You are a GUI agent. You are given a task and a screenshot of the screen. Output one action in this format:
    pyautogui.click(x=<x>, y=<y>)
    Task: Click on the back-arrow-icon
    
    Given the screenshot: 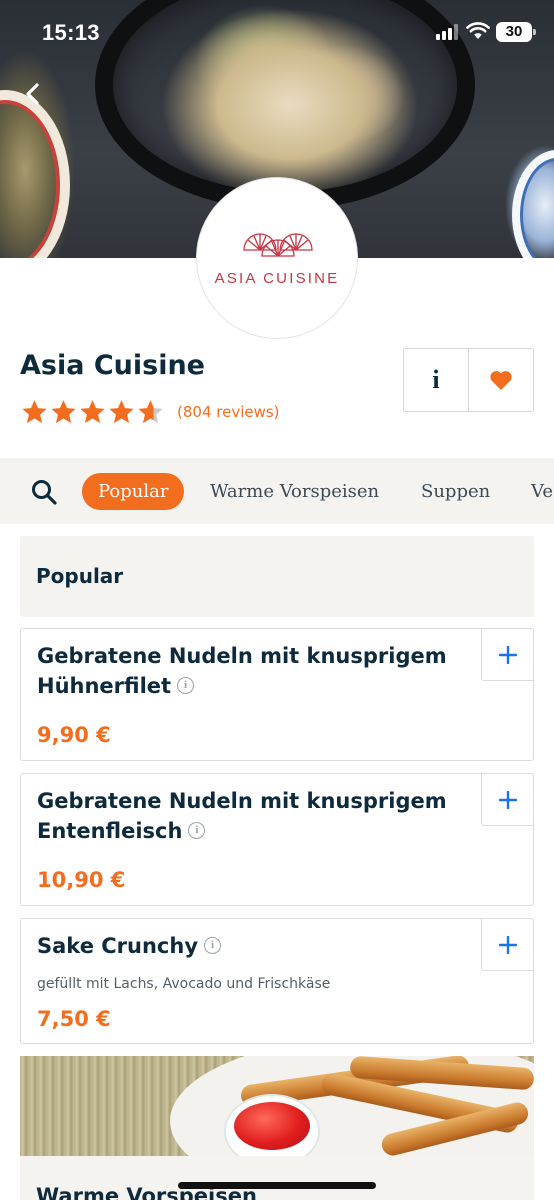 What is the action you would take?
    pyautogui.click(x=34, y=94)
    